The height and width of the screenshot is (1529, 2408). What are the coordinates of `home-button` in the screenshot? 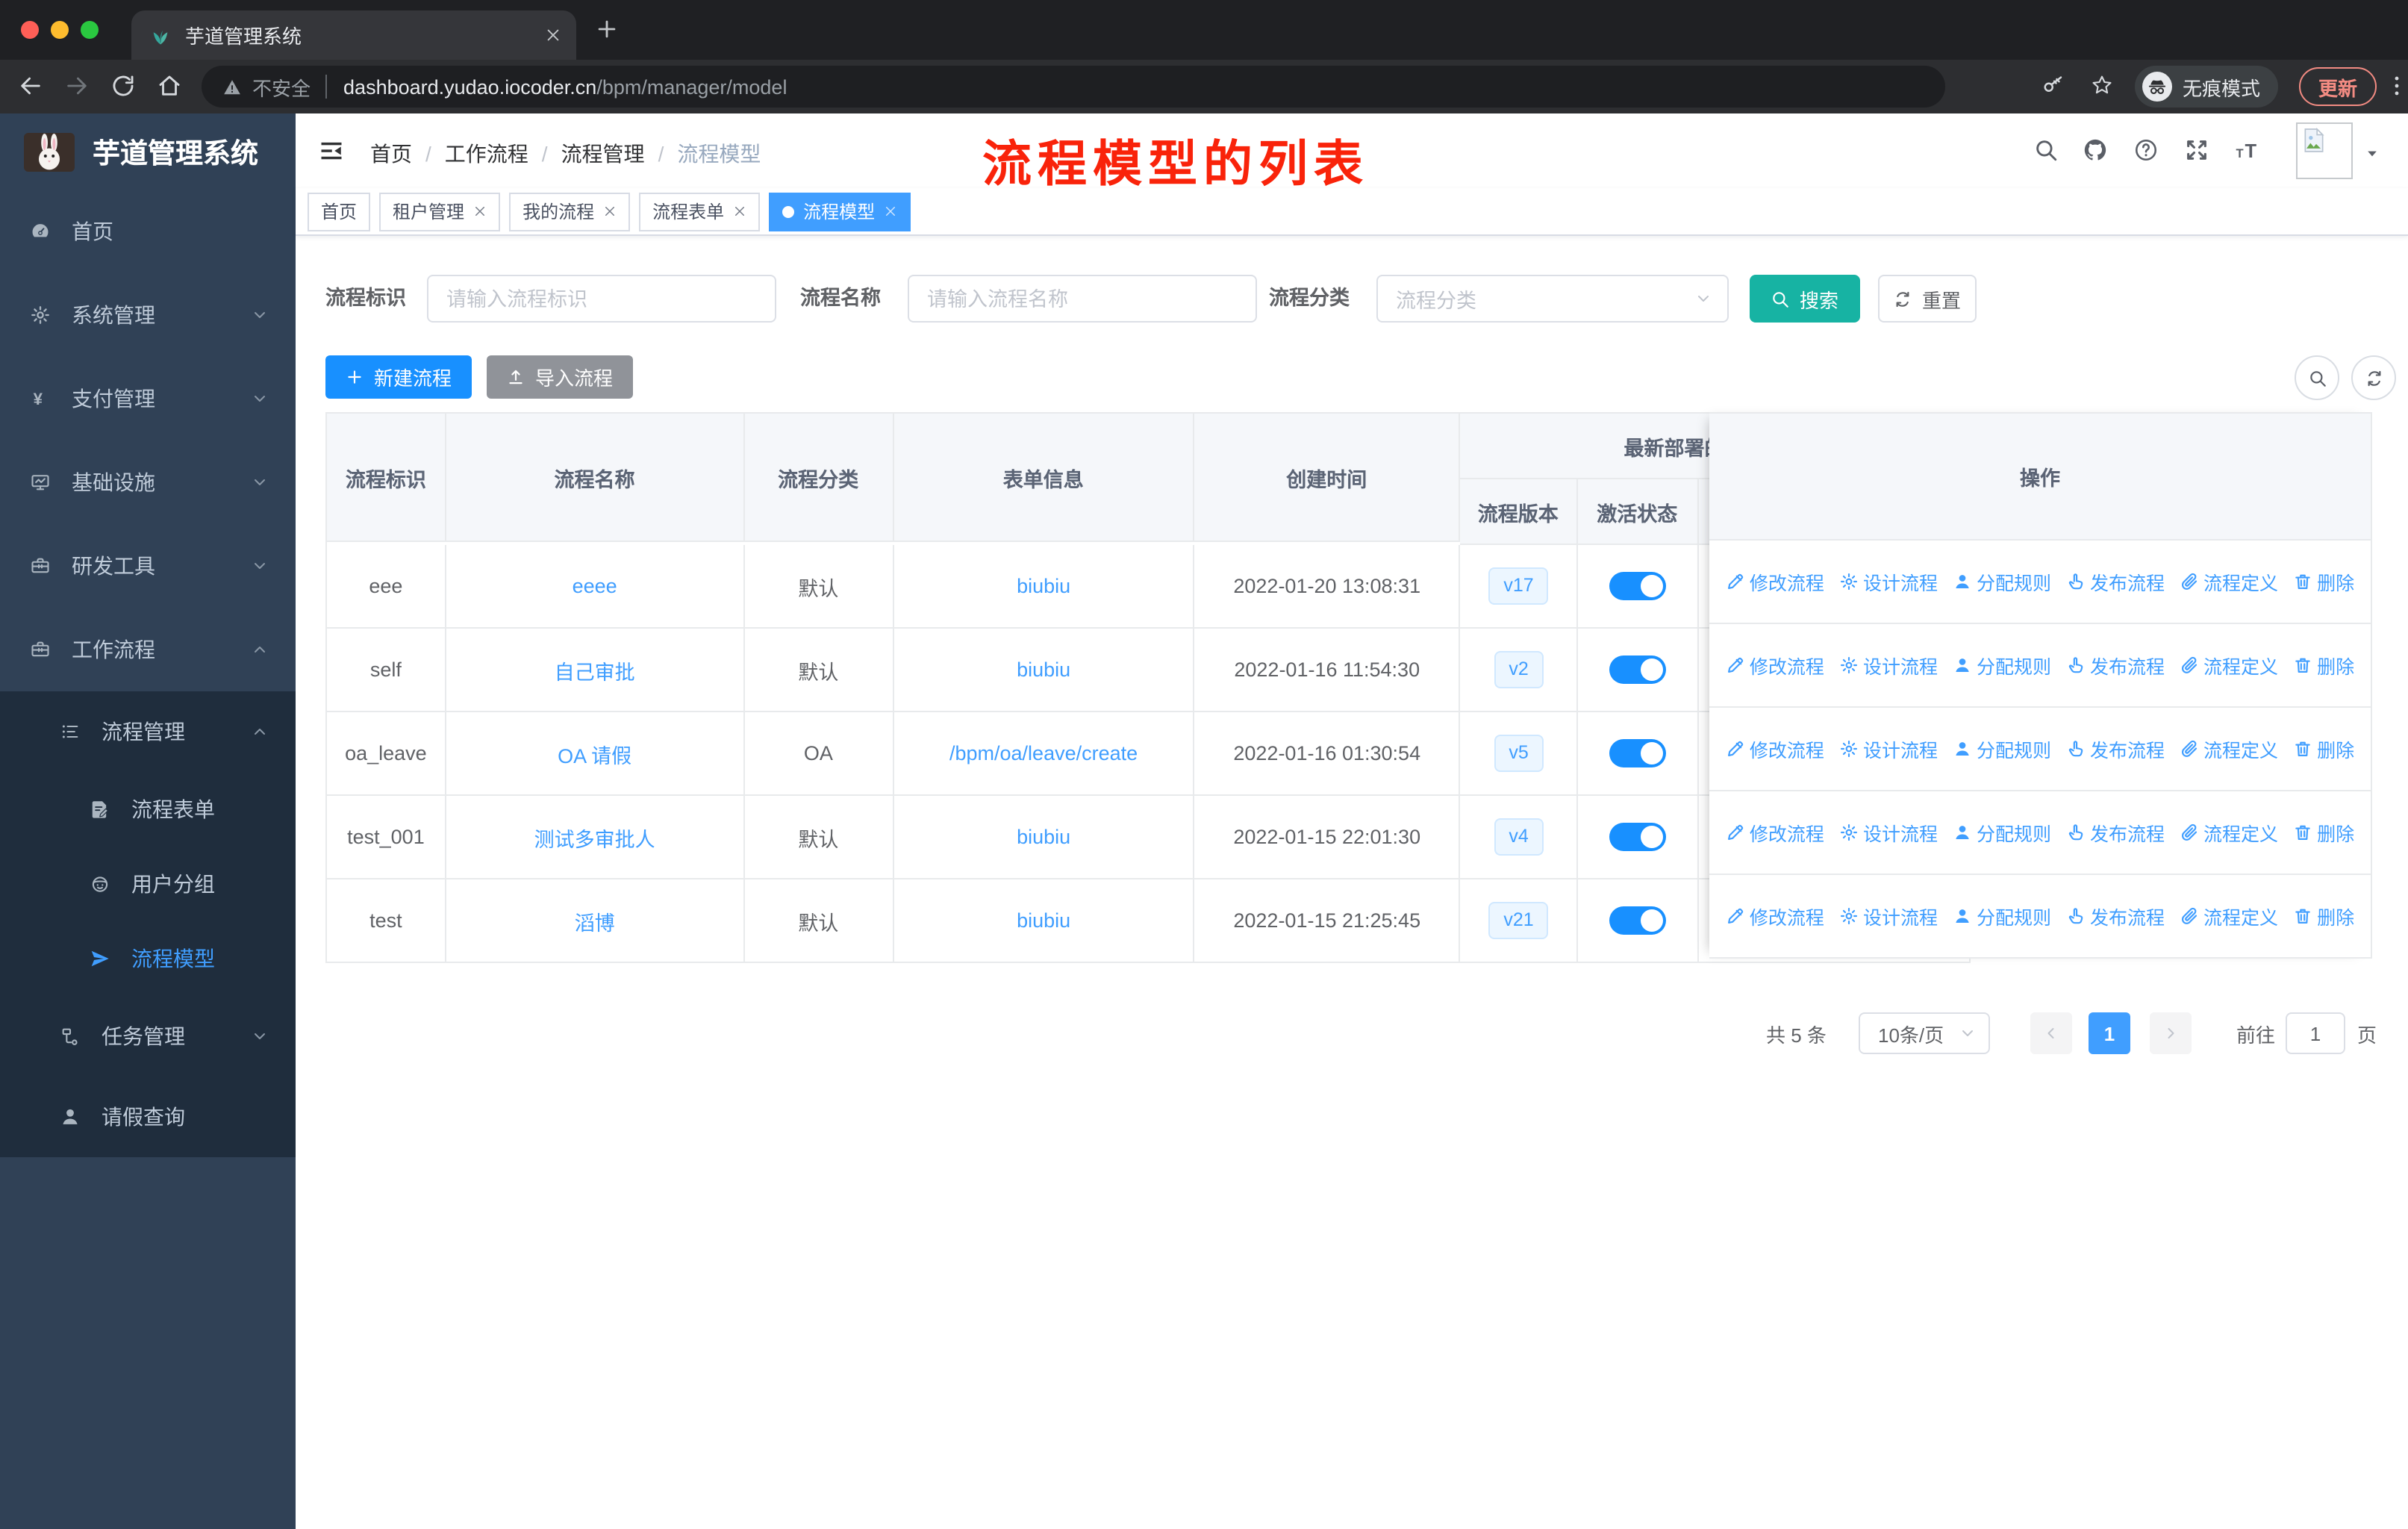 It's located at (169, 86).